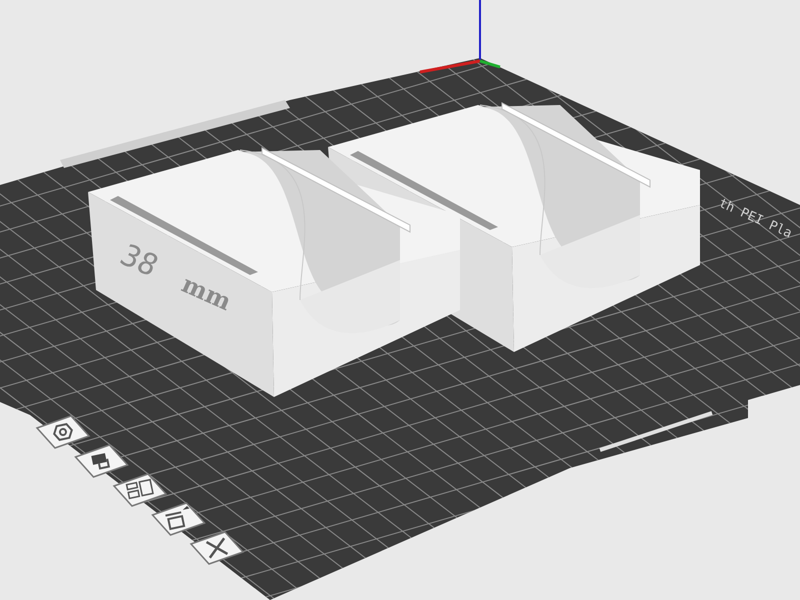 This screenshot has height=600, width=800. I want to click on window-icon, so click(177, 518).